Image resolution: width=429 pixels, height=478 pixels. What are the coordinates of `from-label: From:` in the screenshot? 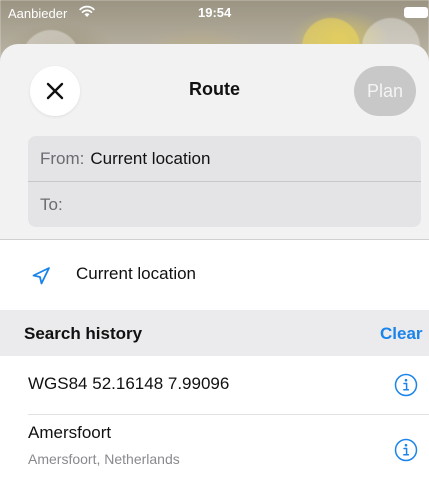 It's located at (62, 158).